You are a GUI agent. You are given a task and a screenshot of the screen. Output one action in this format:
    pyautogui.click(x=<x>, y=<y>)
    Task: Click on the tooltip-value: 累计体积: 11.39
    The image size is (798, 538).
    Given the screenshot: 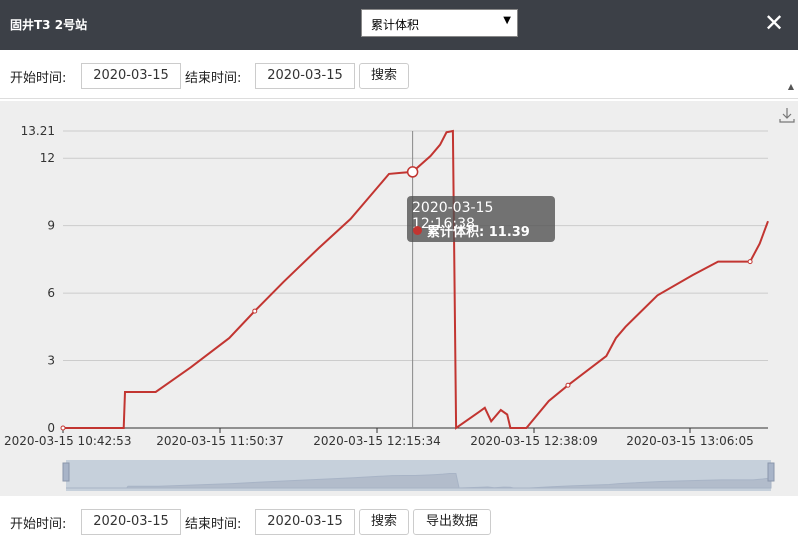 What is the action you would take?
    pyautogui.click(x=478, y=232)
    